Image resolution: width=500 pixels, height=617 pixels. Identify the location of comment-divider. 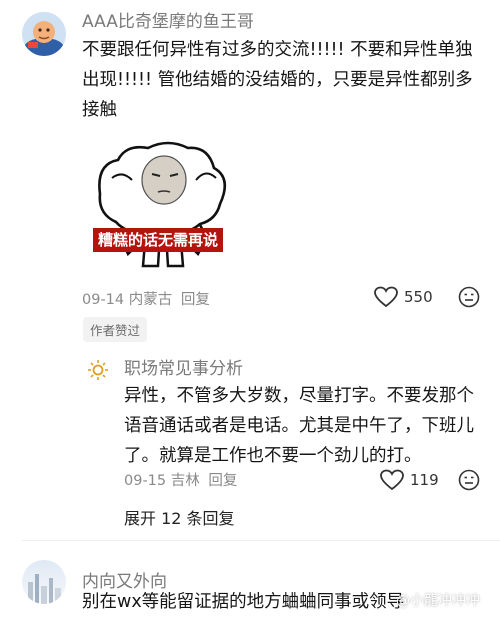
(261, 540).